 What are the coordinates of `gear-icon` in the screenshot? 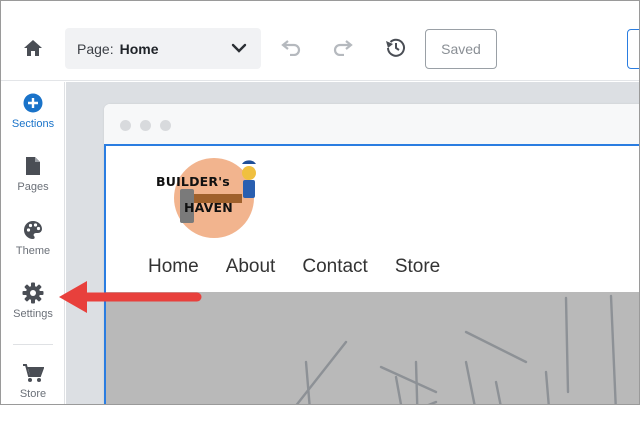 It's located at (33, 293).